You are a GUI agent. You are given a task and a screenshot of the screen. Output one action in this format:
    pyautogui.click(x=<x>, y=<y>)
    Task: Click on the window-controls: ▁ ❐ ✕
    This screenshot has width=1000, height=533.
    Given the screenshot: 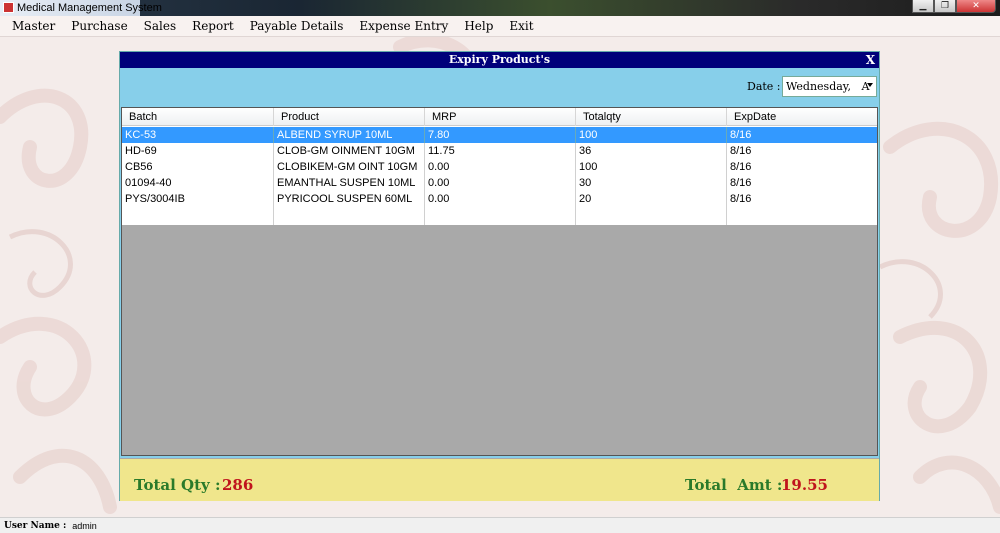 What is the action you would take?
    pyautogui.click(x=954, y=7)
    